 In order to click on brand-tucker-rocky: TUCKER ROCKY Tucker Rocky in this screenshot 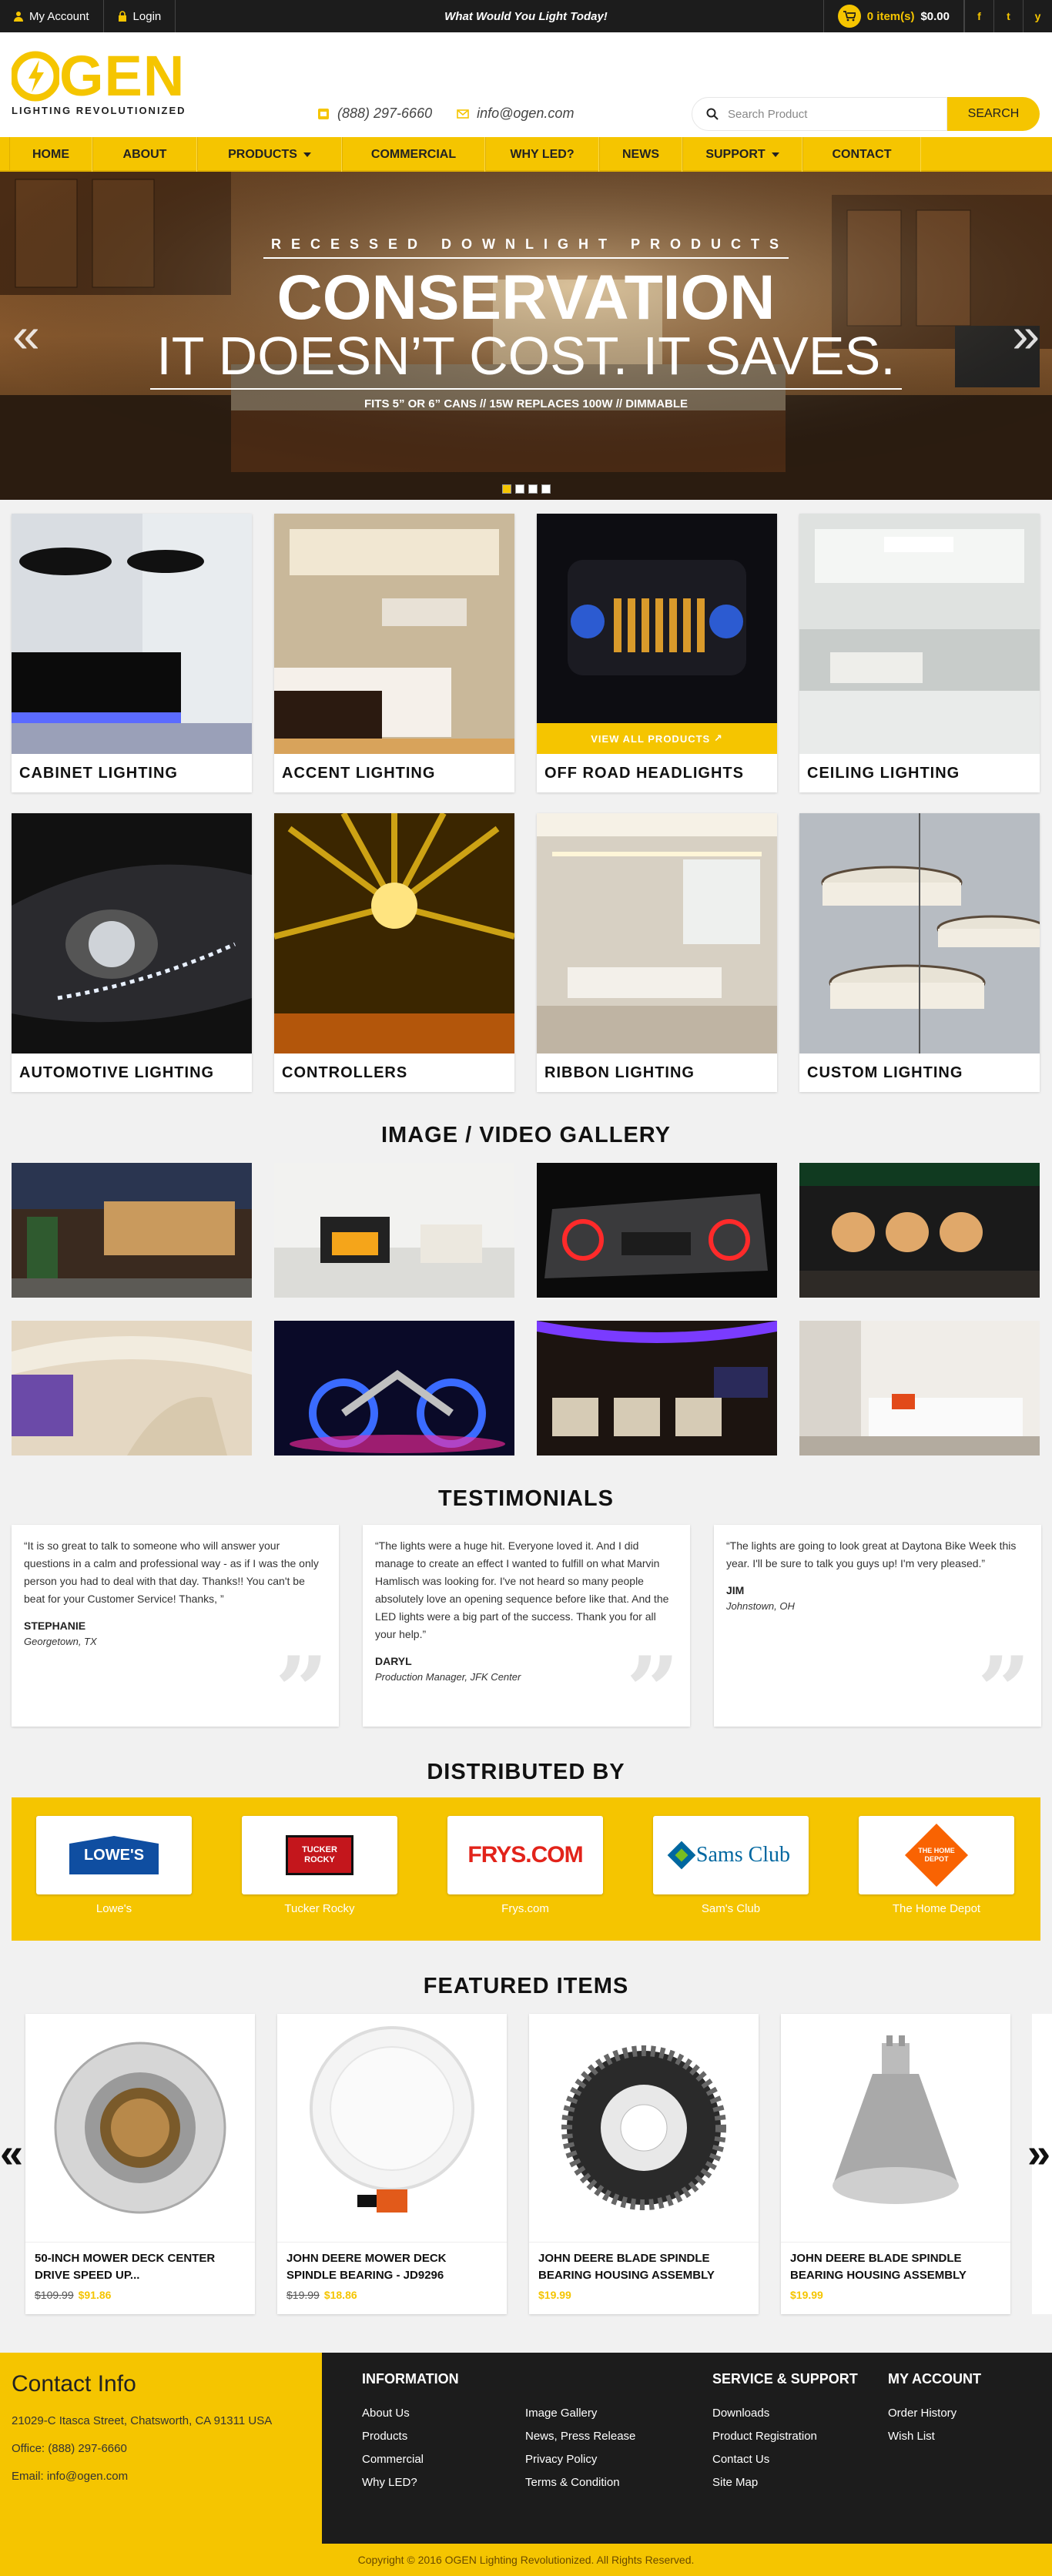, I will do `click(319, 1878)`.